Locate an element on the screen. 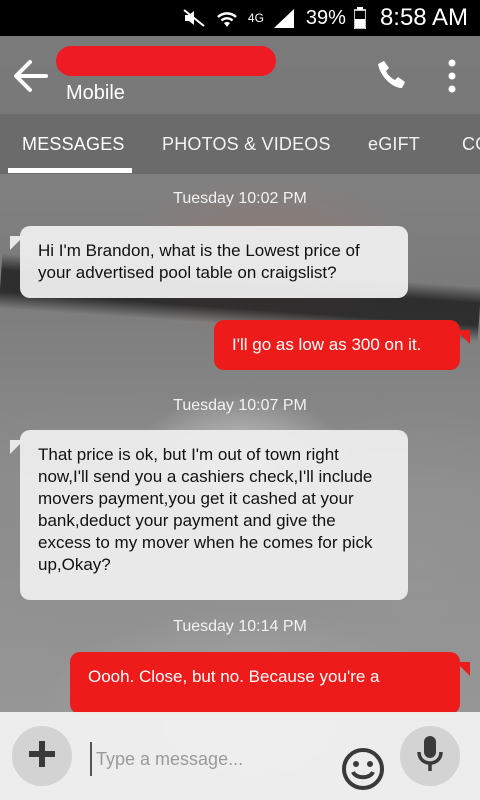 Image resolution: width=480 pixels, height=800 pixels. outgoing-message: Oooh. Close, but no. Because you're a is located at coordinates (265, 683).